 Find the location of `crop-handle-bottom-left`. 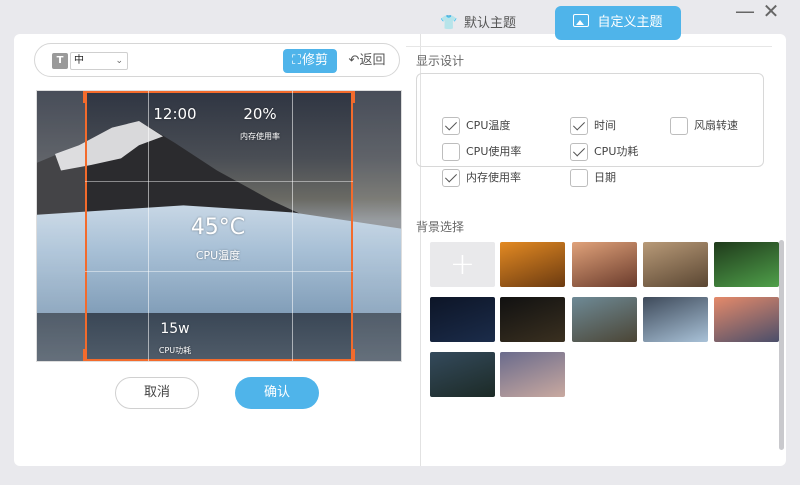

crop-handle-bottom-left is located at coordinates (90, 355).